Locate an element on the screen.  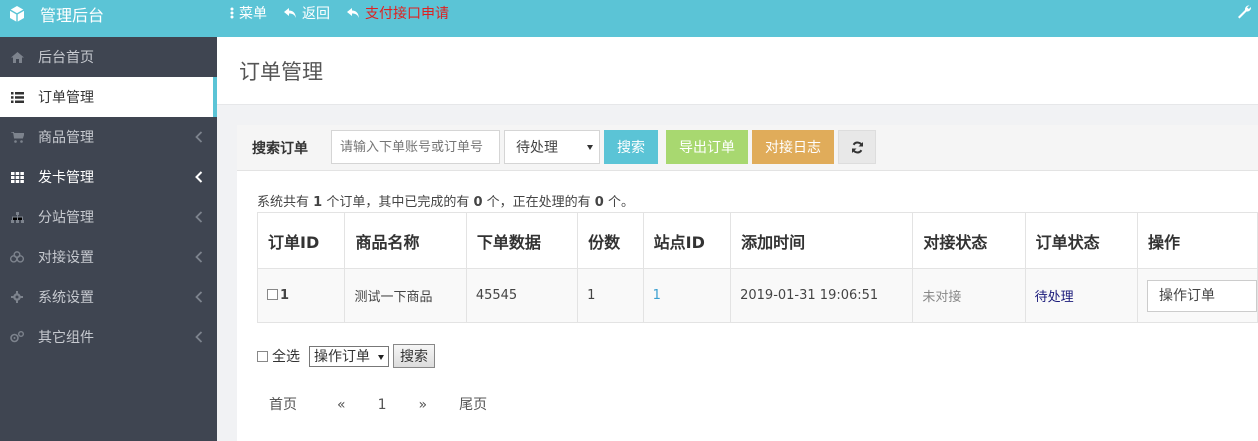
page-current: 1 is located at coordinates (382, 405).